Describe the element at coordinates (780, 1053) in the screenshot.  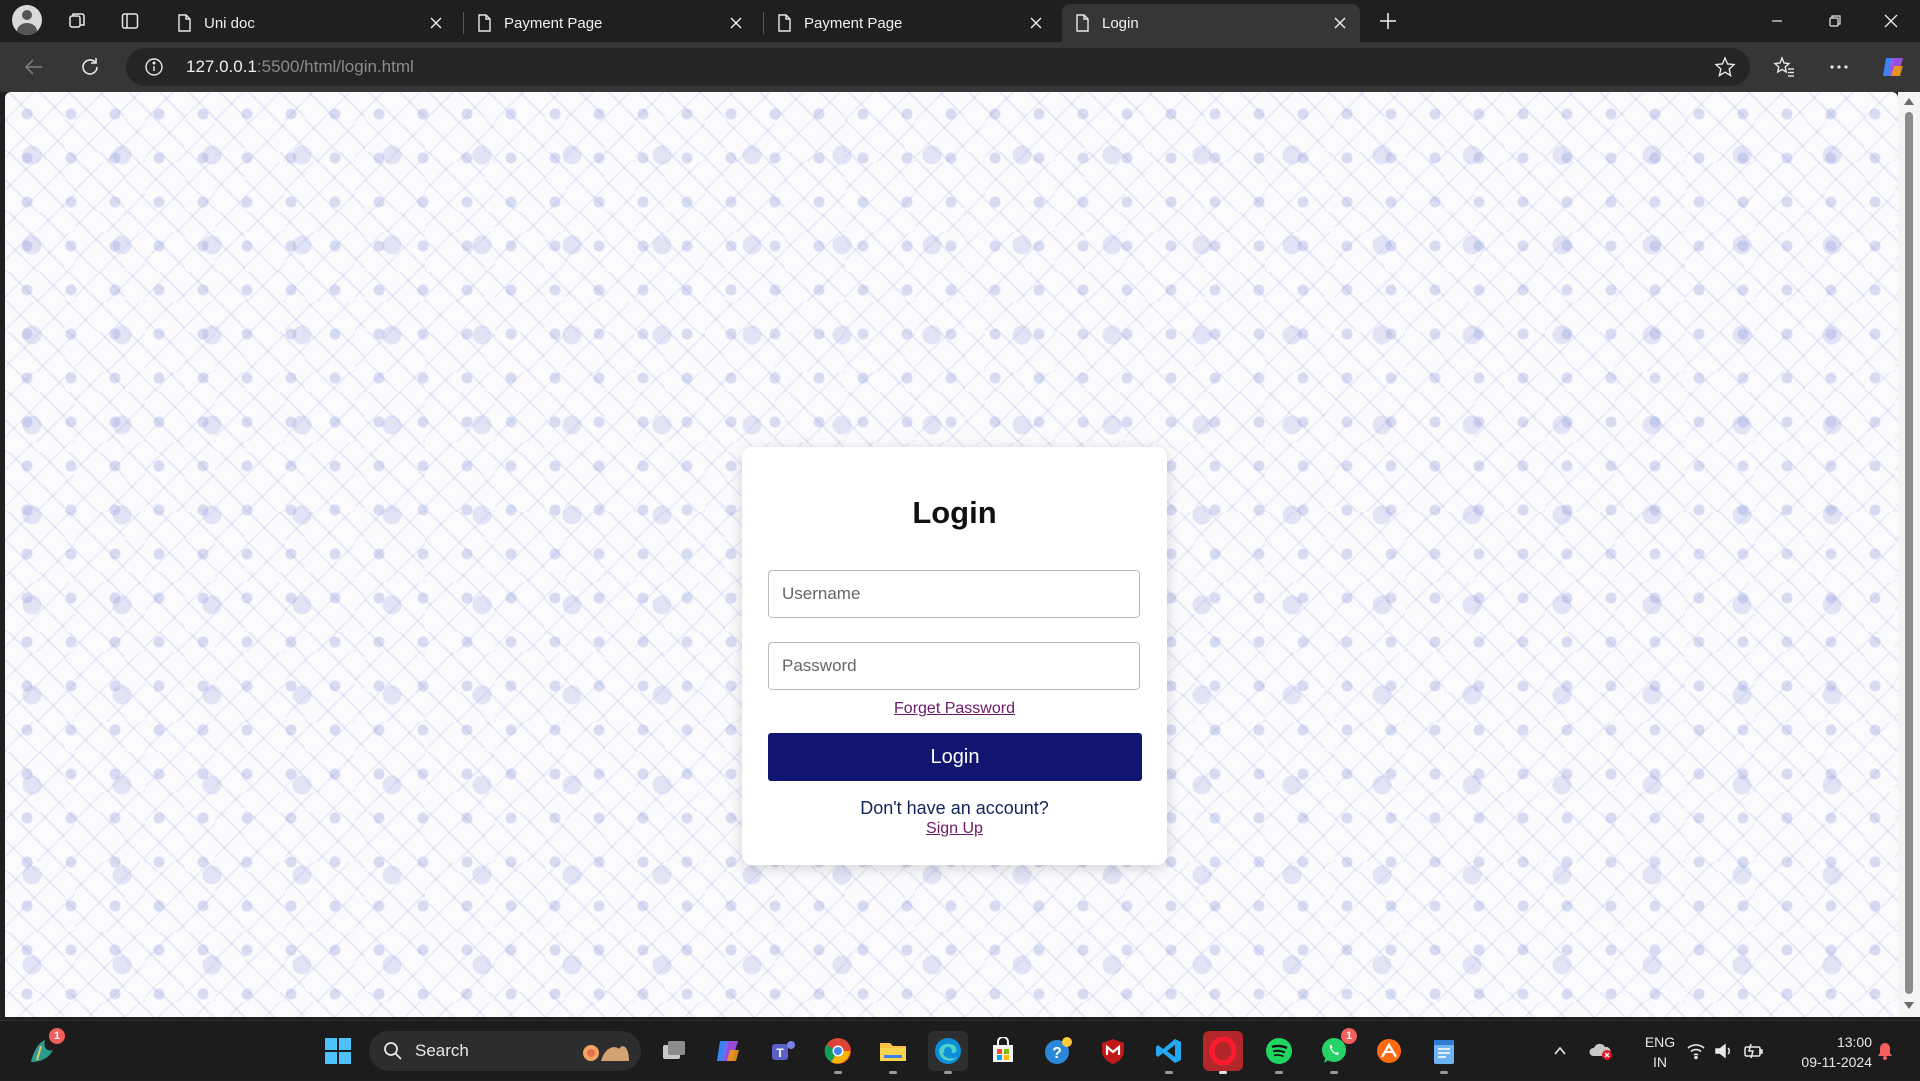
I see `svg-text: T` at that location.